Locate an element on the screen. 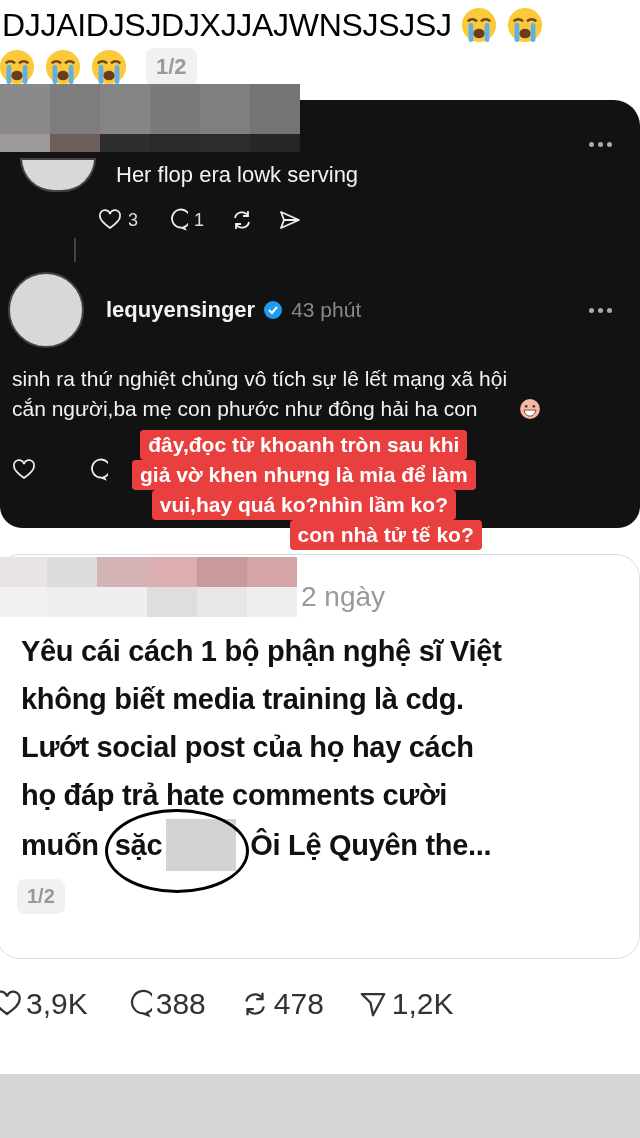 Image resolution: width=640 pixels, height=1138 pixels. like-count: 3 is located at coordinates (133, 220).